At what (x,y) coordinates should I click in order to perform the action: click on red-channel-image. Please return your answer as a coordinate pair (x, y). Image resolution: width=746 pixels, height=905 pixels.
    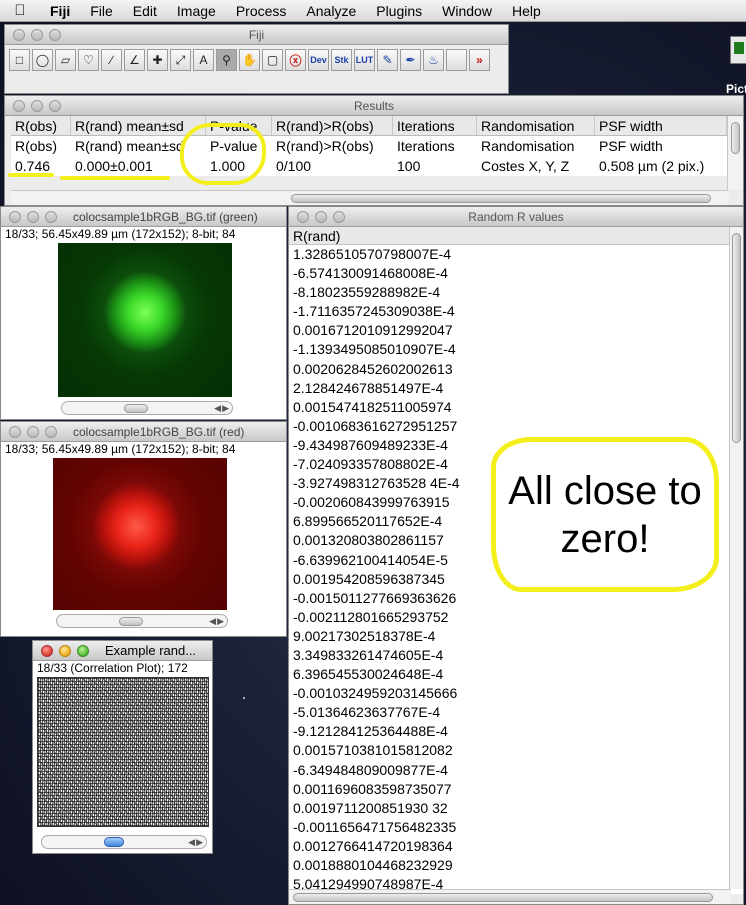
    Looking at the image, I should click on (140, 534).